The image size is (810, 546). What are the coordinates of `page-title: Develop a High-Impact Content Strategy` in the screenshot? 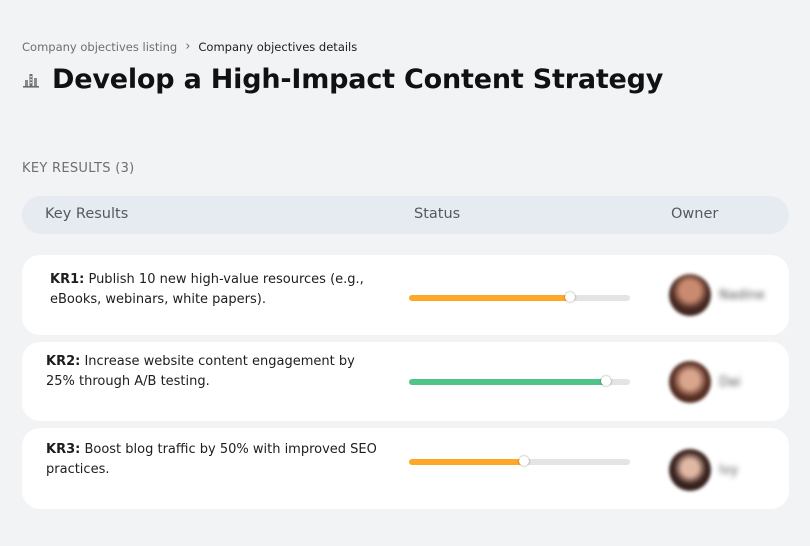 It's located at (358, 79).